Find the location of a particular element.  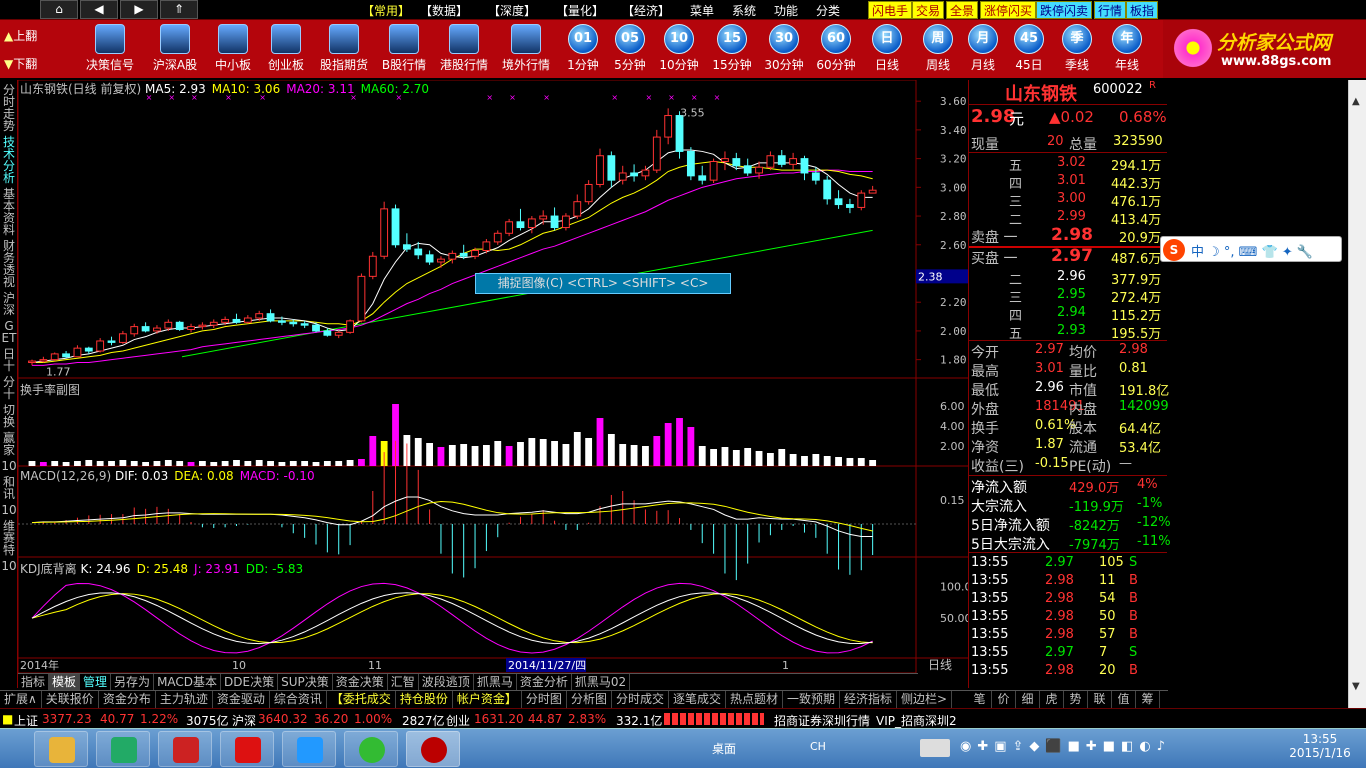

extension-tab-15: 经济指标 is located at coordinates (869, 699).